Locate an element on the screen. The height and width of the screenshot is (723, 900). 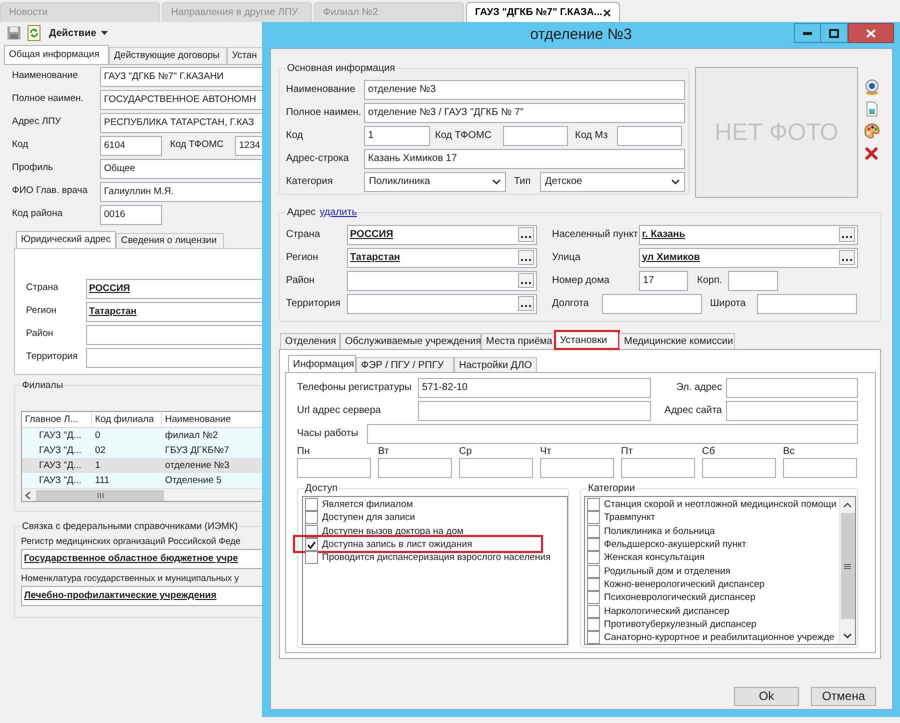
scrollbar is located at coordinates (847, 570).